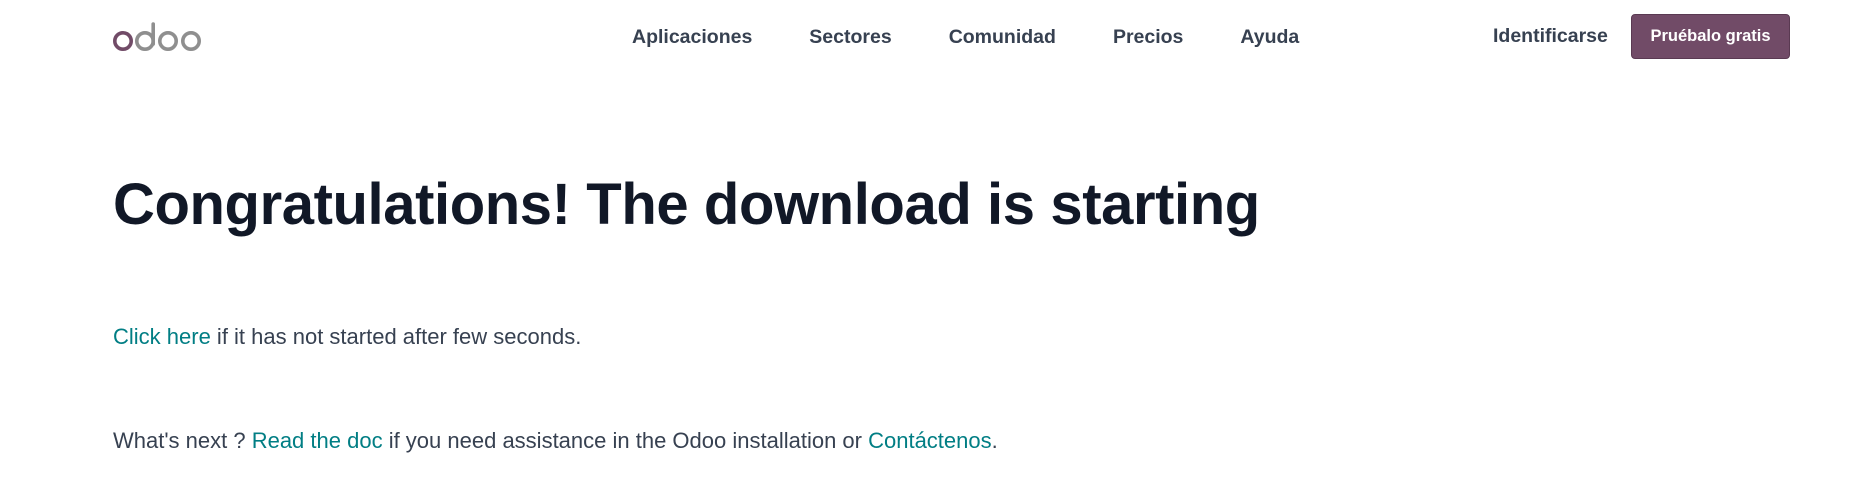  I want to click on odoo-logo, so click(159, 36).